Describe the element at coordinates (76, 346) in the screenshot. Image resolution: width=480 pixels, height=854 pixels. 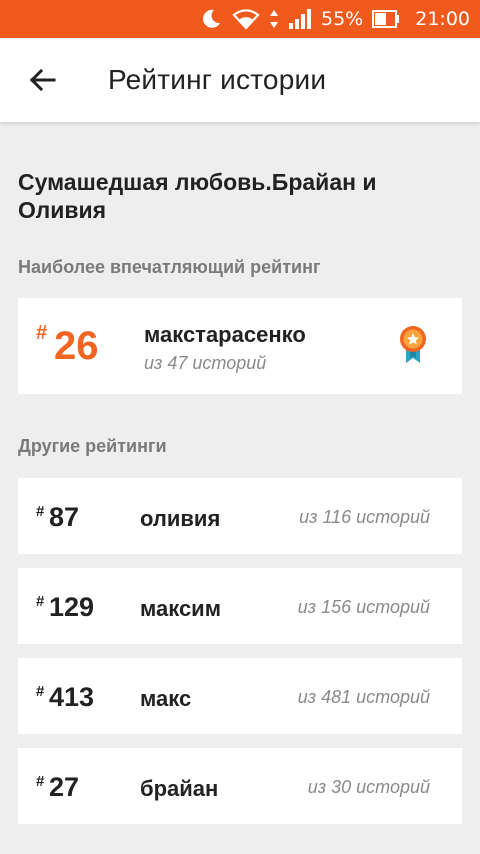
I see `rank-number: 26` at that location.